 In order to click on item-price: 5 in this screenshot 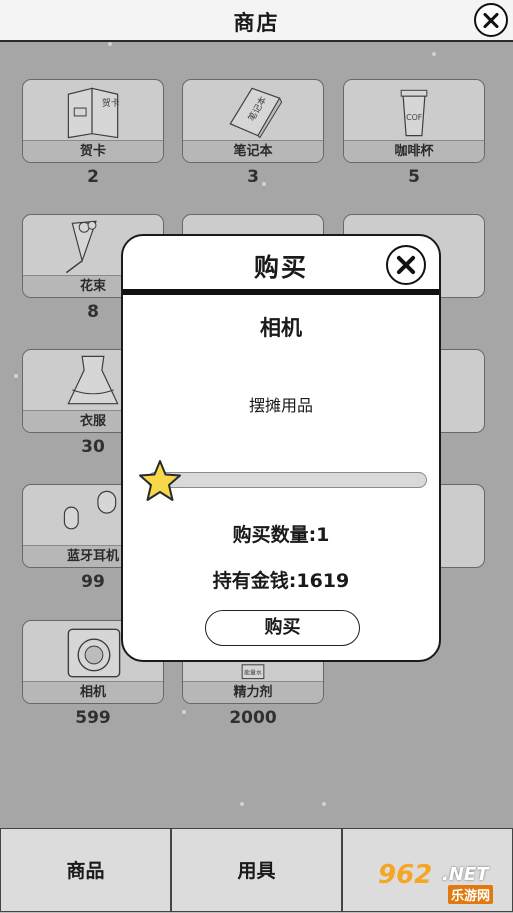, I will do `click(414, 177)`.